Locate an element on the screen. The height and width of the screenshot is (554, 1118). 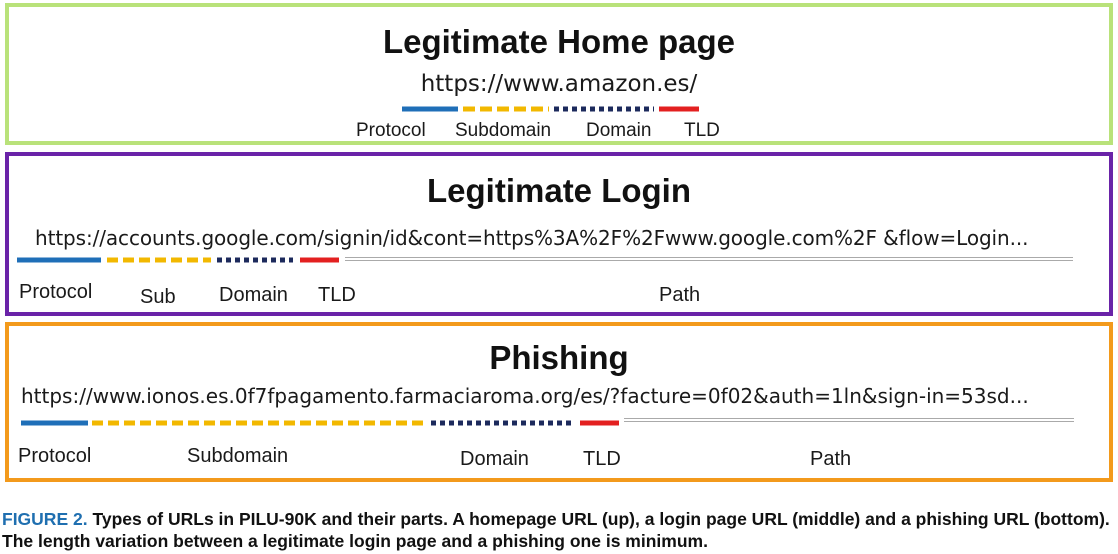
panel-title: Legitimate Login is located at coordinates (559, 190).